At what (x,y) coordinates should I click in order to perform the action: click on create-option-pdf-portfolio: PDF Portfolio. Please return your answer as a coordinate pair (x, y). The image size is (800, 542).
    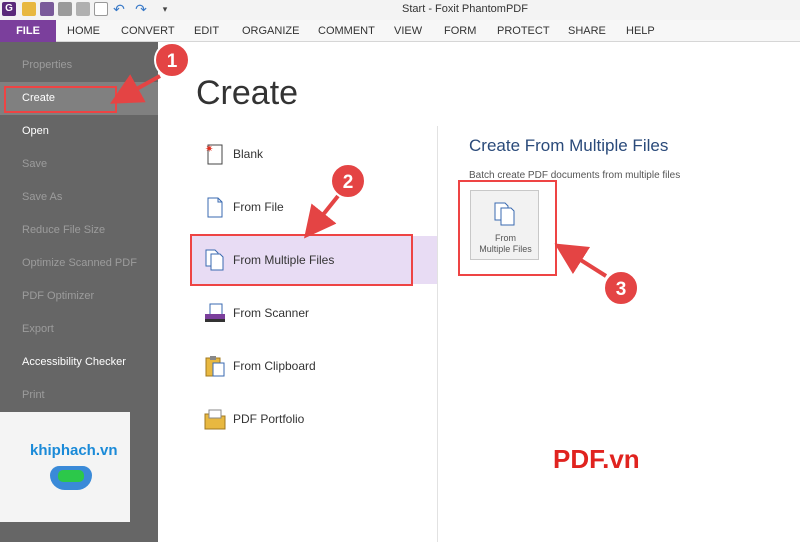
    Looking at the image, I should click on (314, 419).